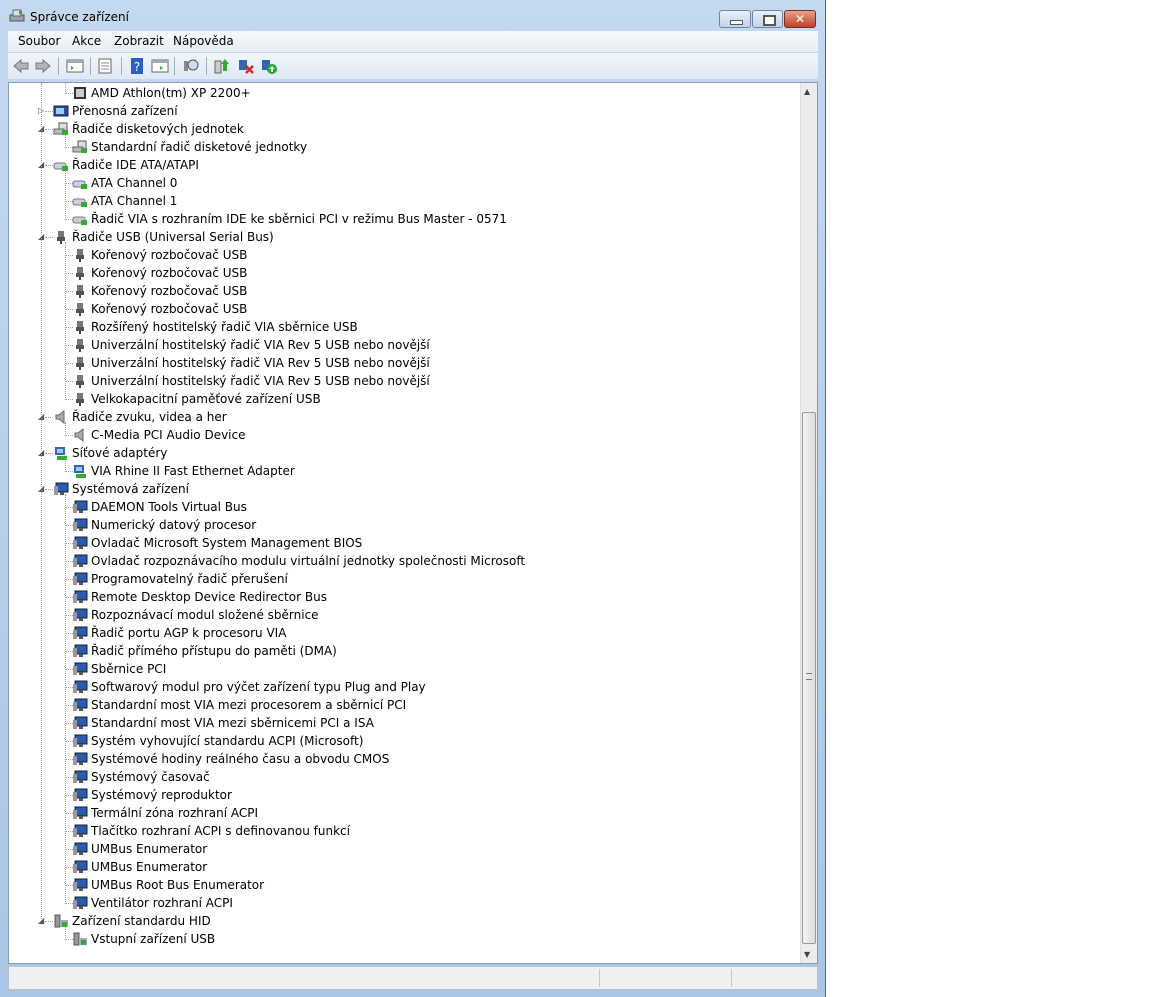 The height and width of the screenshot is (997, 1152). What do you see at coordinates (399, 237) in the screenshot?
I see `tree-category: ◢ Řadiče USB (Universal Serial Bus)` at bounding box center [399, 237].